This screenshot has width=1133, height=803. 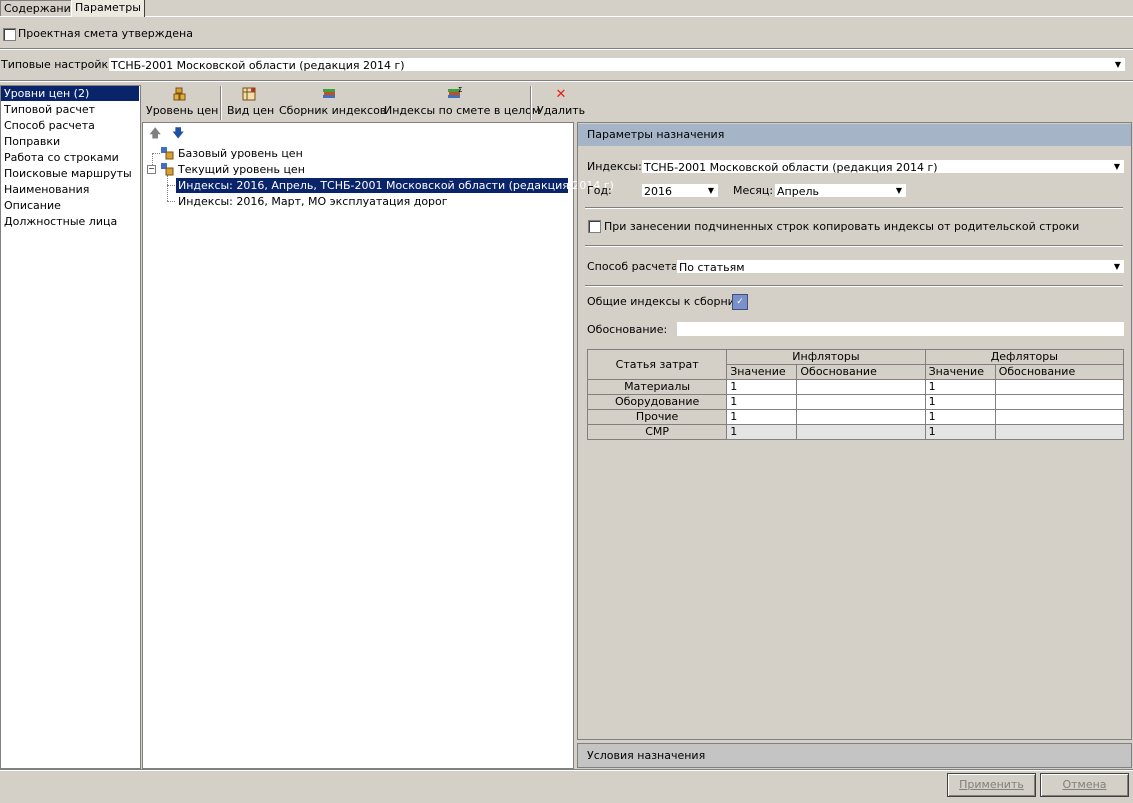 I want to click on tab-label: Содержание, so click(x=41, y=8).